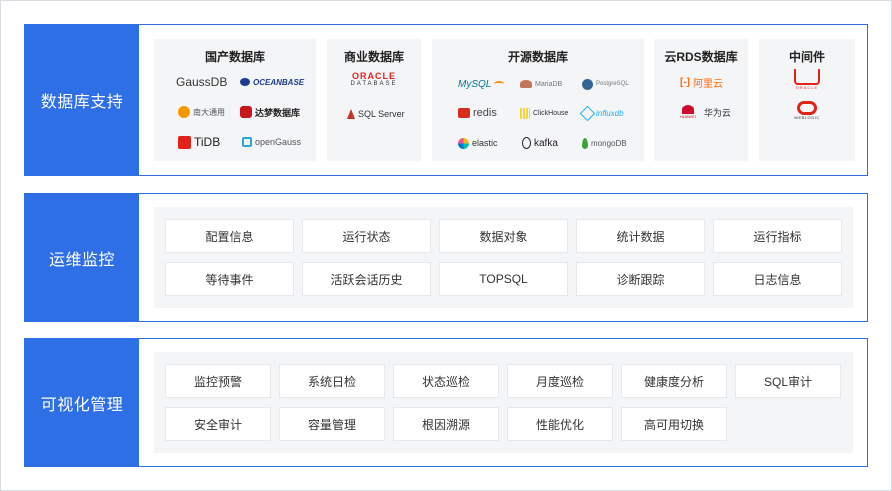 This screenshot has height=491, width=892. I want to click on db-group-title: 商业数据库, so click(373, 57).